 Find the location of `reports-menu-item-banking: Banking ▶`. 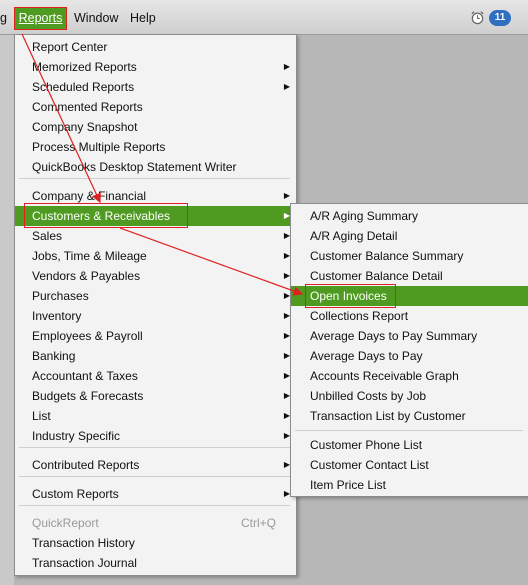

reports-menu-item-banking: Banking ▶ is located at coordinates (155, 356).